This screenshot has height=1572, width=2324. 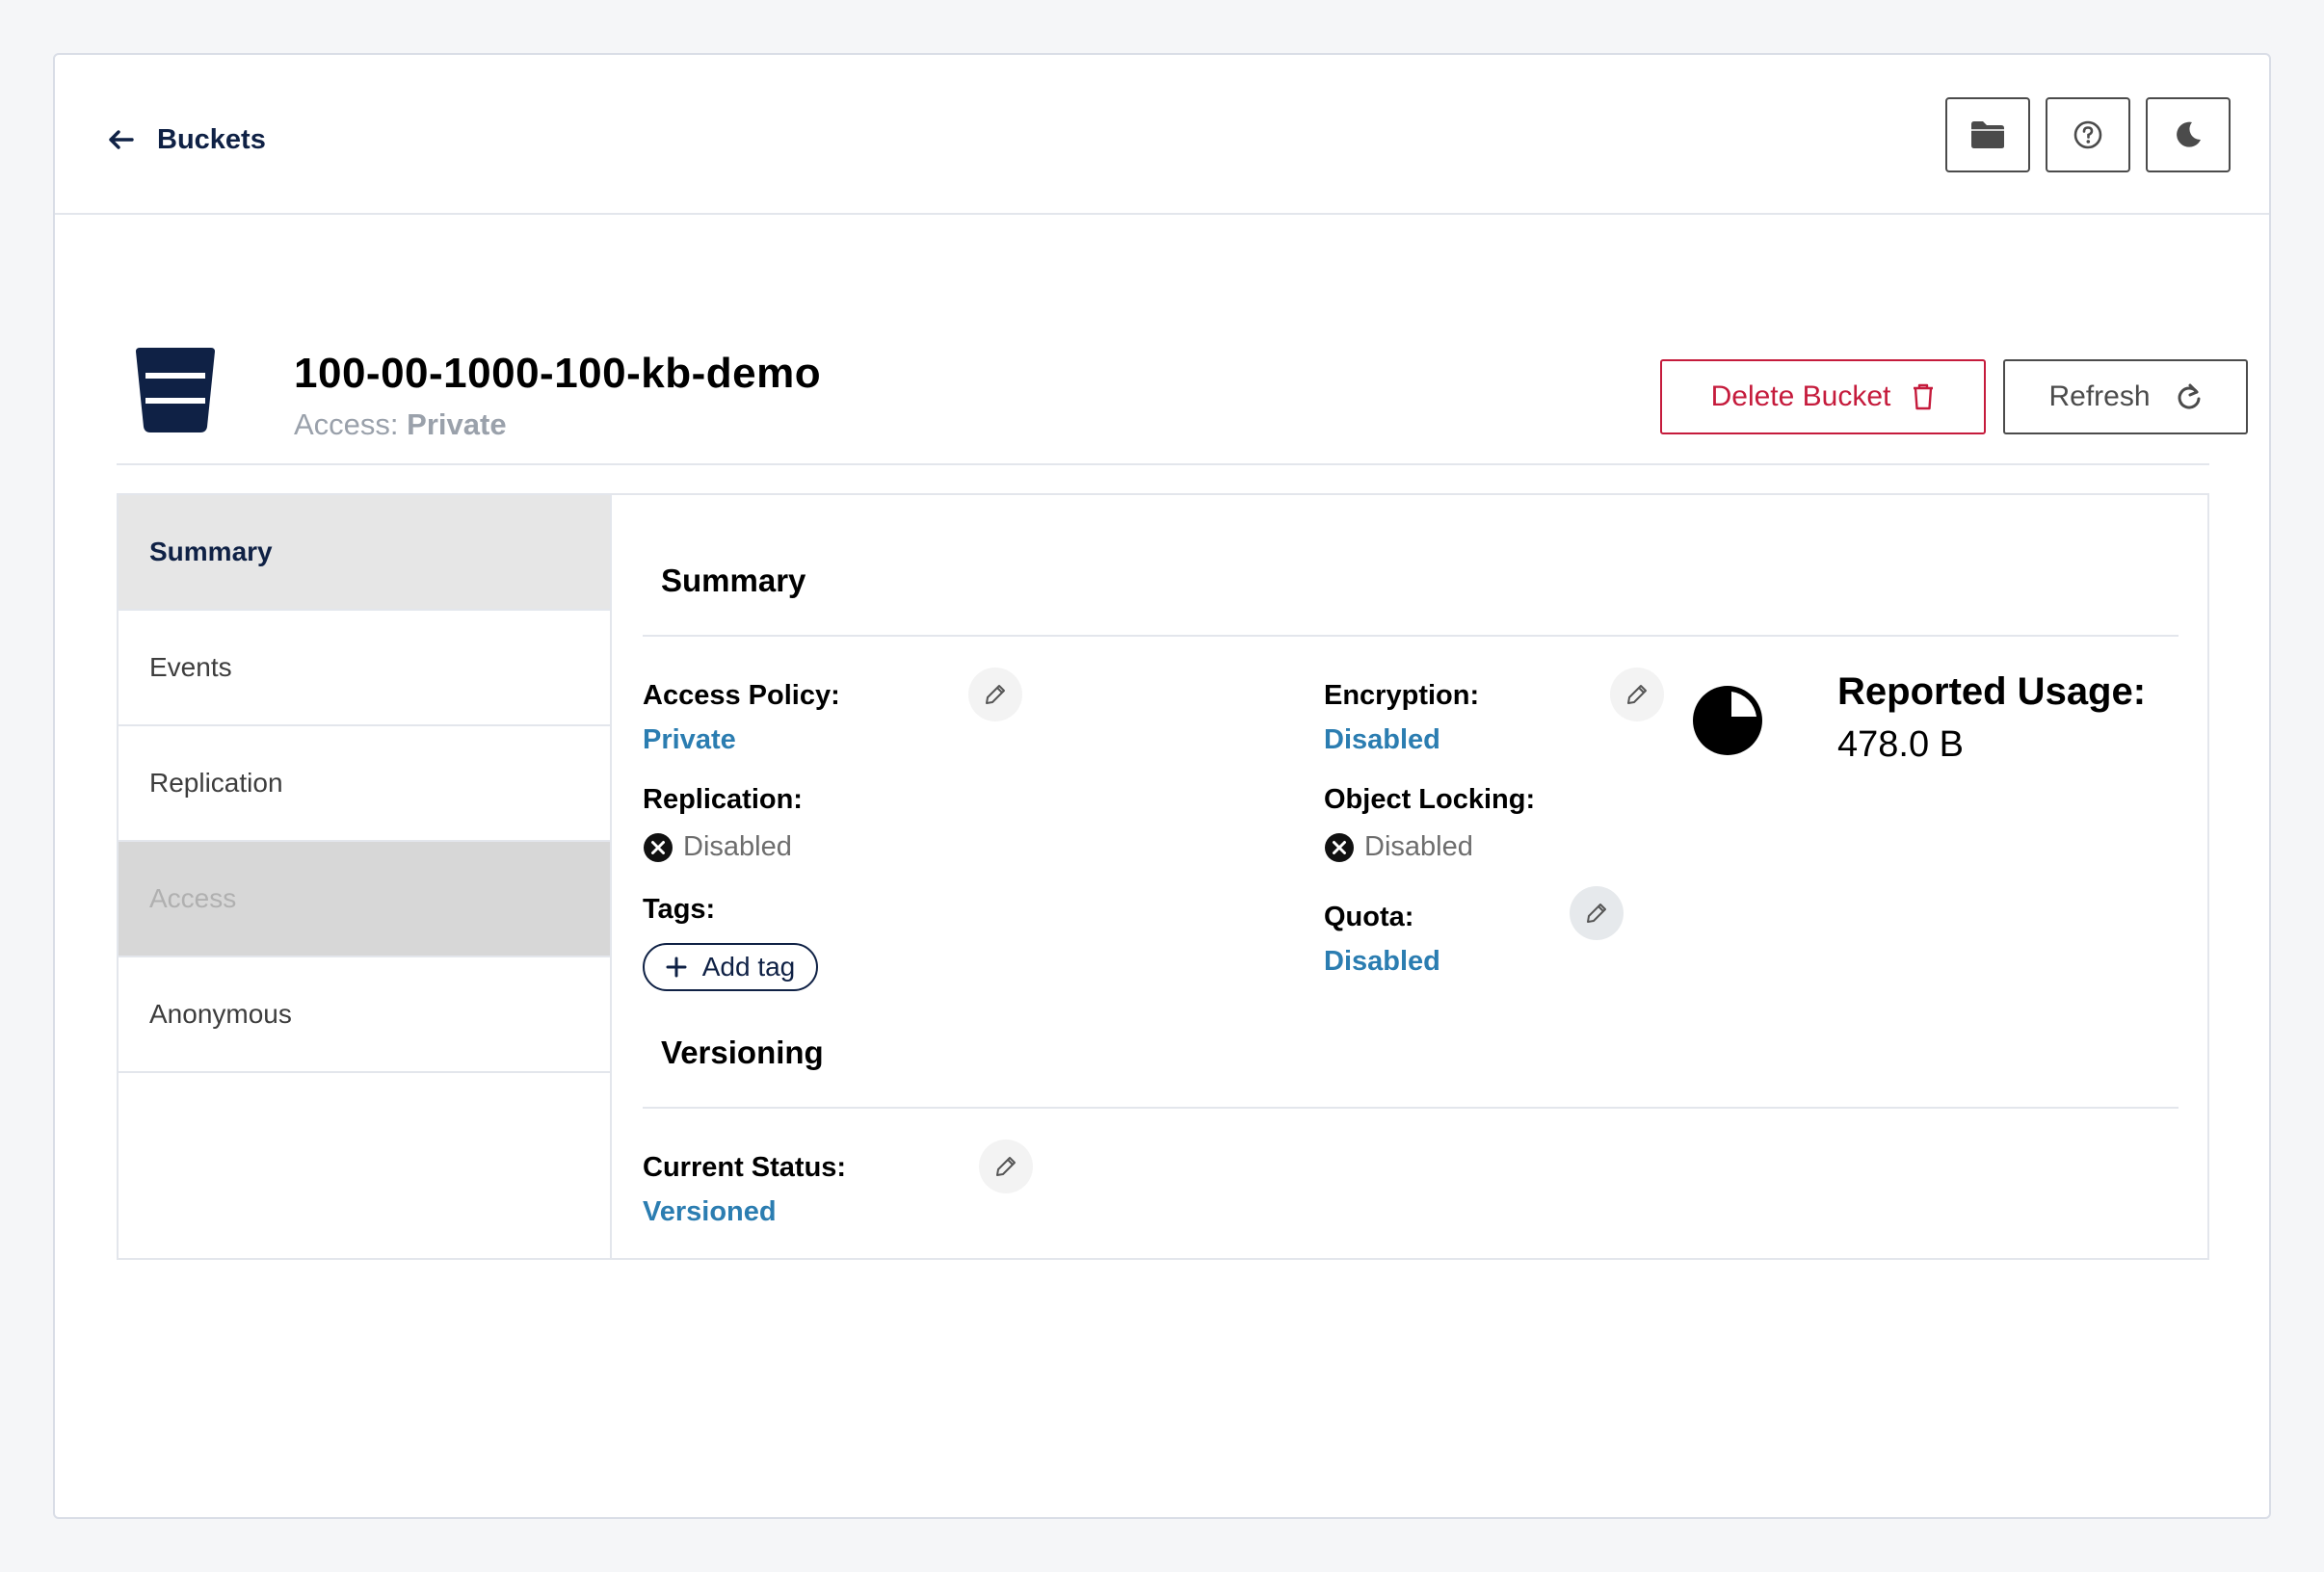 What do you see at coordinates (1924, 396) in the screenshot?
I see `trash-icon` at bounding box center [1924, 396].